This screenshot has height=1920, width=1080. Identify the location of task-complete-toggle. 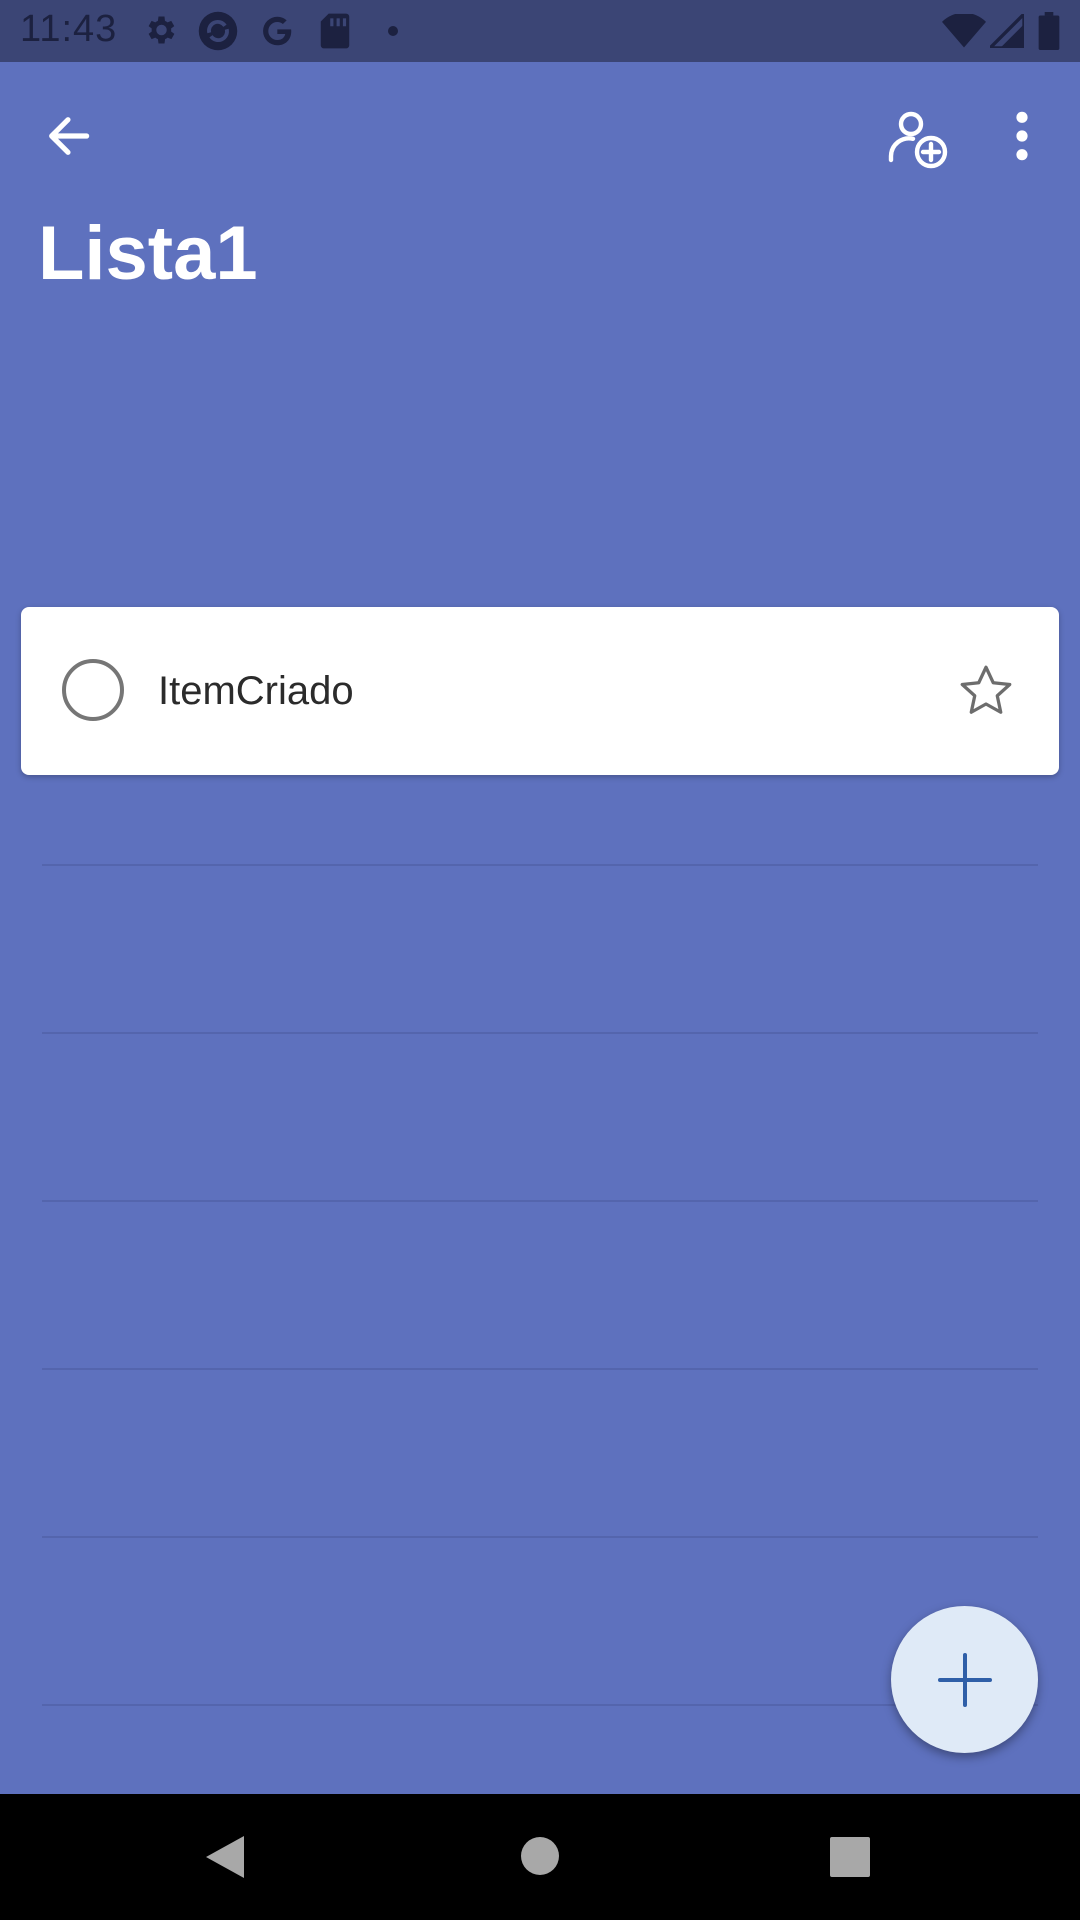
(93, 690).